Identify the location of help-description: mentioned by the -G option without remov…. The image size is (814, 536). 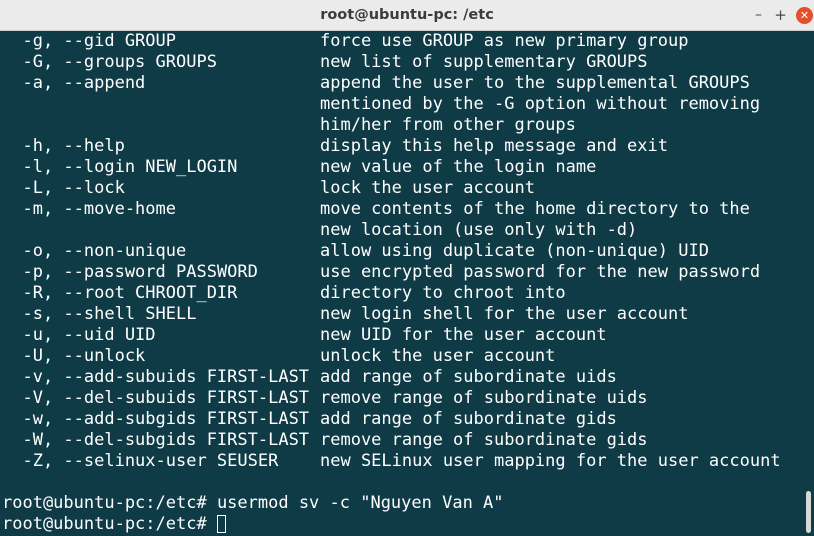
(540, 104).